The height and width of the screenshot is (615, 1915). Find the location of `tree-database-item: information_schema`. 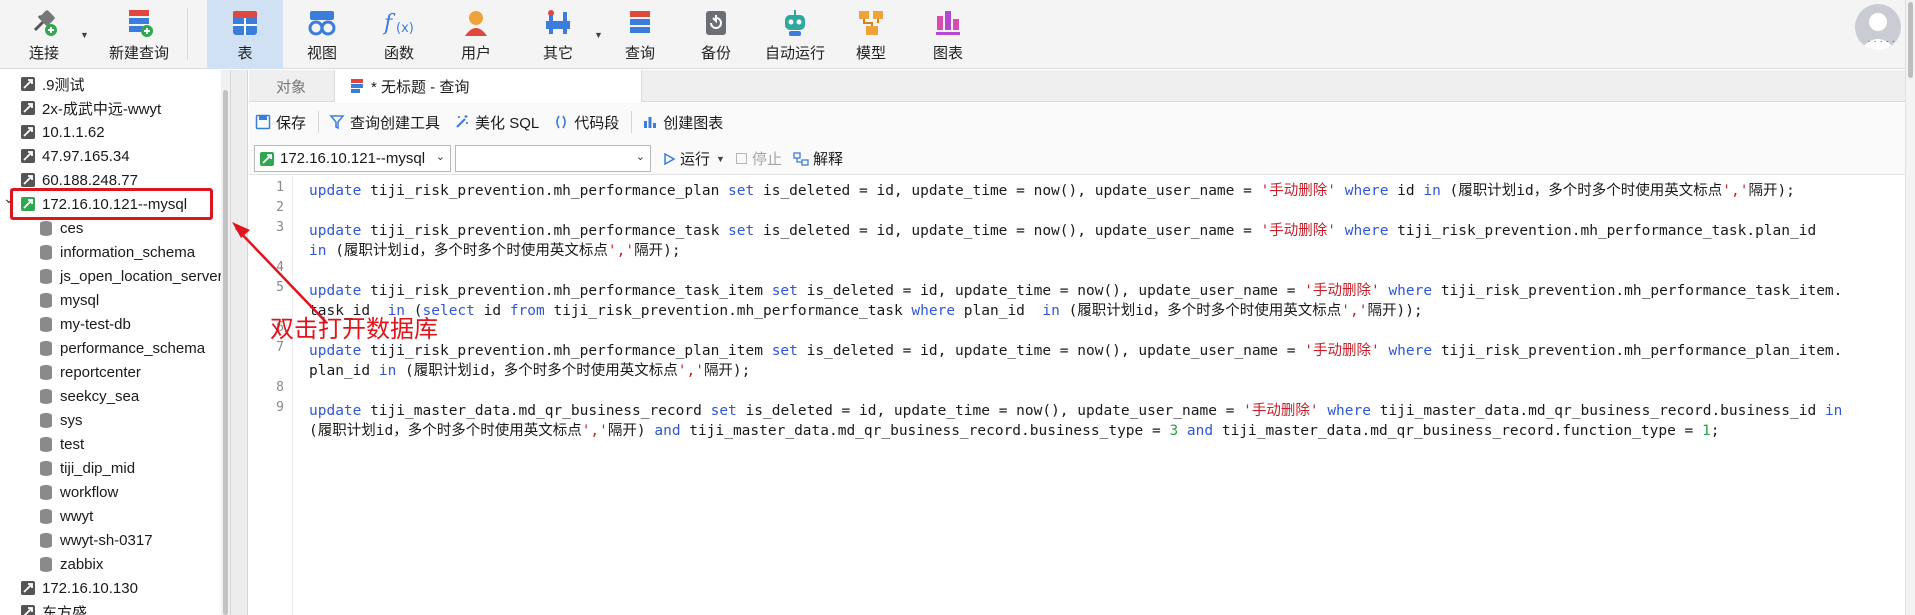

tree-database-item: information_schema is located at coordinates (97, 252).